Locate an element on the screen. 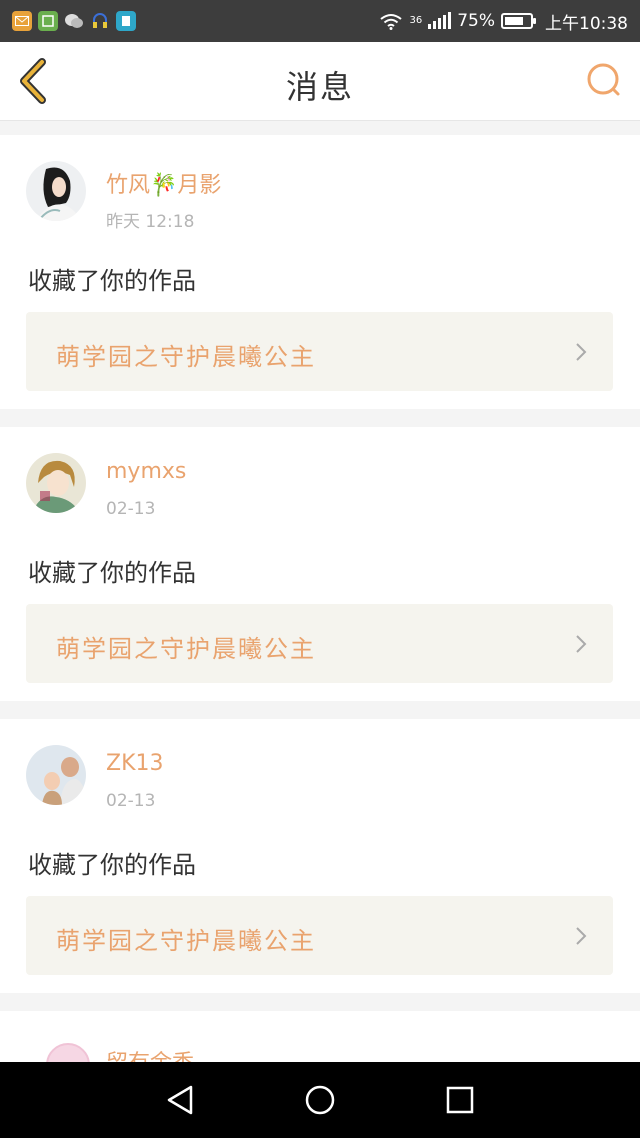 Image resolution: width=640 pixels, height=1138 pixels. square-recents-icon is located at coordinates (460, 1100).